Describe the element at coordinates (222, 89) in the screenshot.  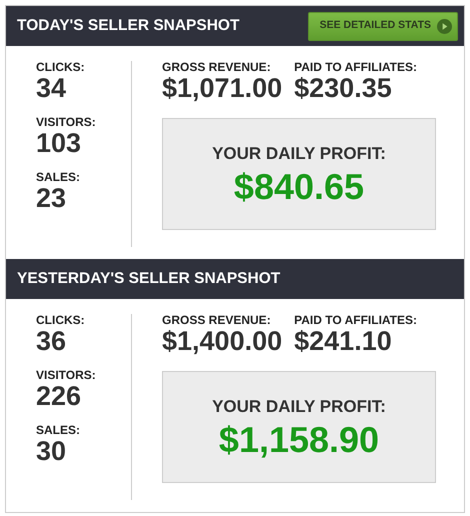
I see `revenue-value: $1,071.00` at that location.